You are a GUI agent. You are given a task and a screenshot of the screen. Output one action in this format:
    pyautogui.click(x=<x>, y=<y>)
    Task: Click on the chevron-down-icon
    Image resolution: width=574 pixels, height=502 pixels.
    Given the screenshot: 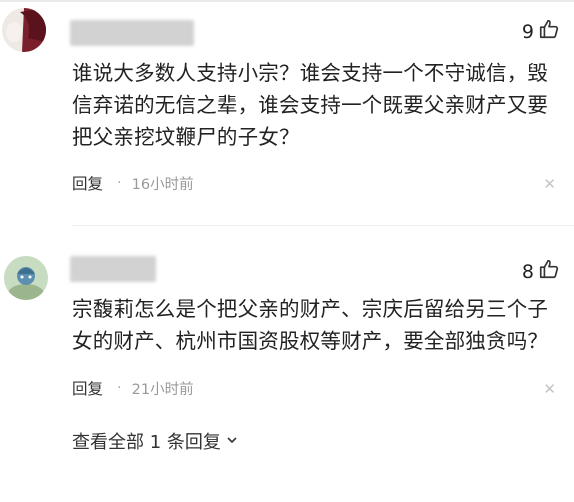 What is the action you would take?
    pyautogui.click(x=232, y=441)
    